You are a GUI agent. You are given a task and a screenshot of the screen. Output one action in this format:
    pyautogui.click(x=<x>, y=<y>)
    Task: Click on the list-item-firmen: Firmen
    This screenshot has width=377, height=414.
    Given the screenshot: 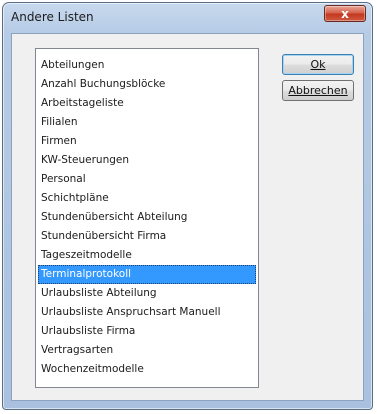 What is the action you would take?
    pyautogui.click(x=147, y=141)
    